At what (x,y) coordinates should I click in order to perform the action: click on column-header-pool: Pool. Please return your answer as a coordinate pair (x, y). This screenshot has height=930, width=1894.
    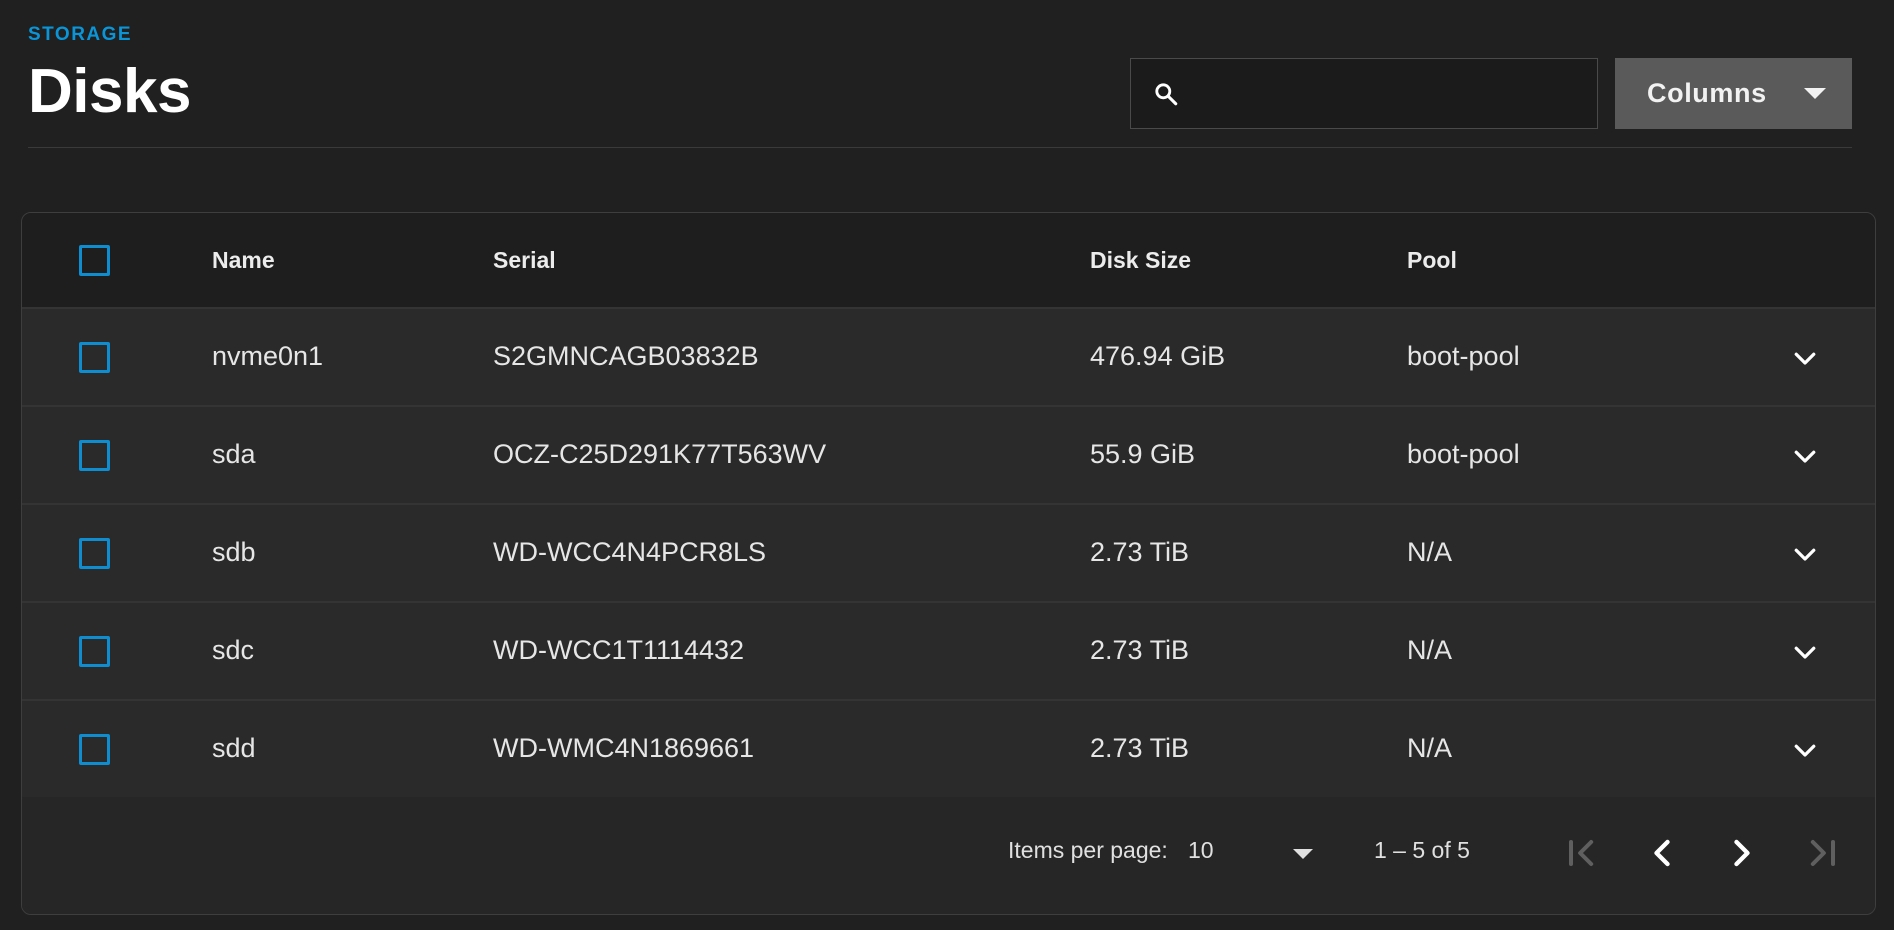
    Looking at the image, I should click on (1432, 260).